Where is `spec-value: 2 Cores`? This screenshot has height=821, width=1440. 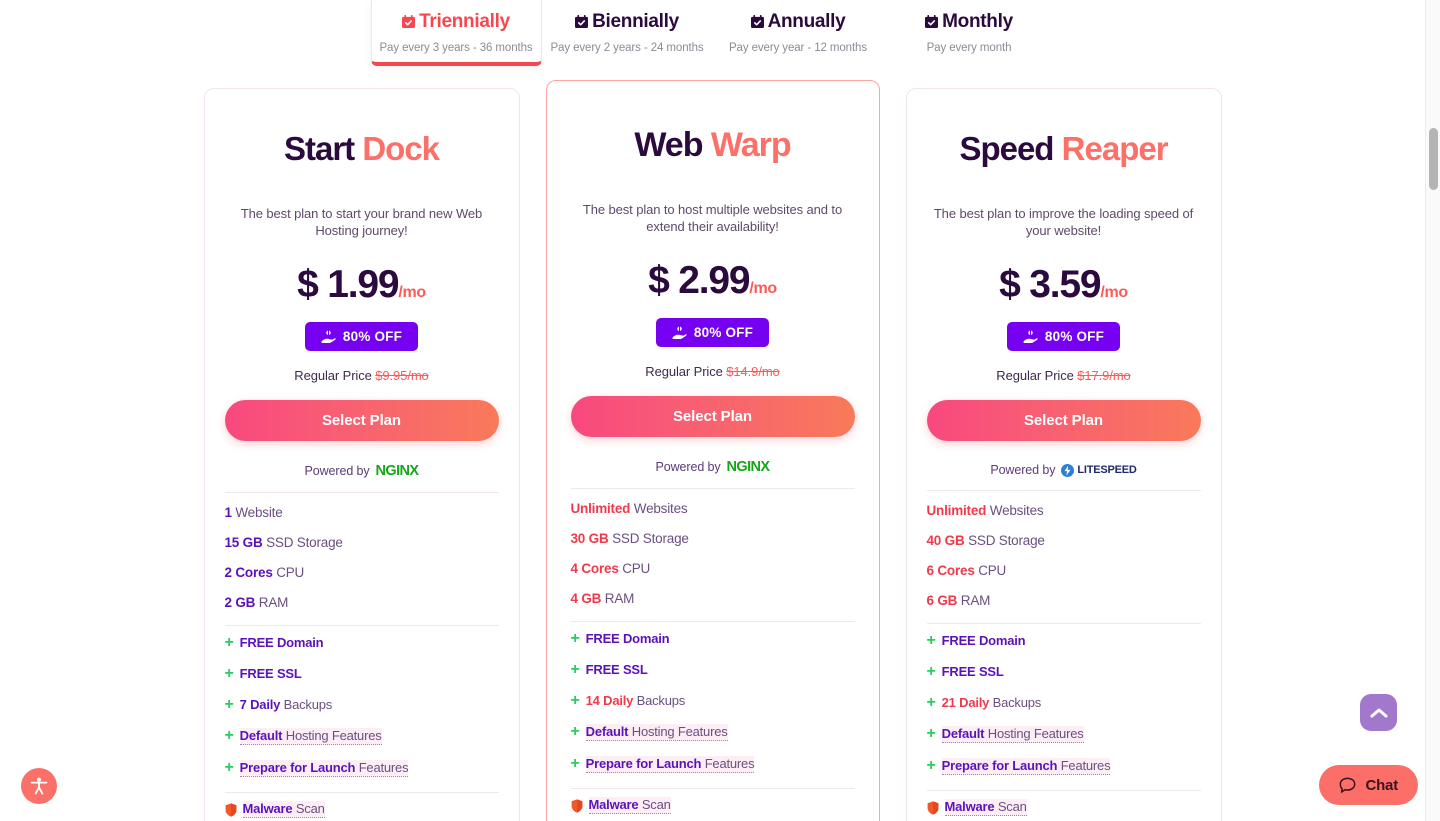
spec-value: 2 Cores is located at coordinates (248, 572).